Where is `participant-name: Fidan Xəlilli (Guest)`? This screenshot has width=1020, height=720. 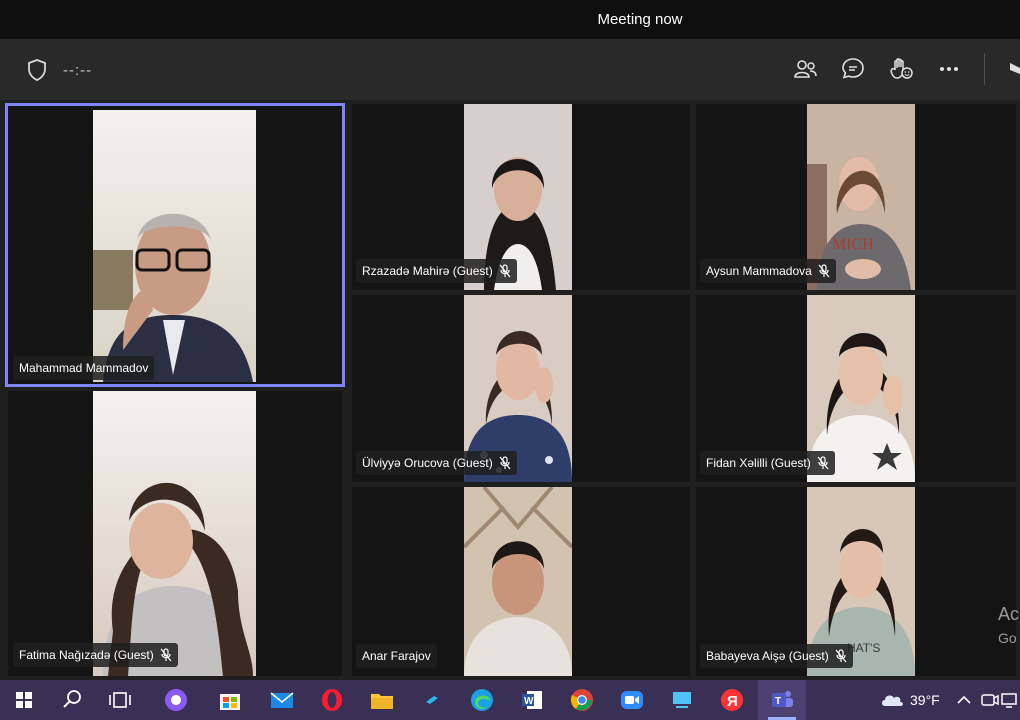 participant-name: Fidan Xəlilli (Guest) is located at coordinates (758, 463).